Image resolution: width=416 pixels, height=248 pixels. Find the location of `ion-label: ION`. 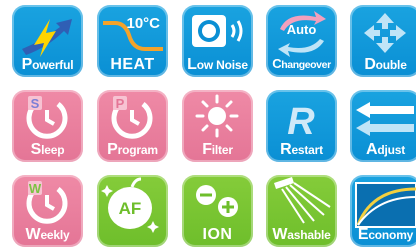

ion-label: ION is located at coordinates (217, 234).